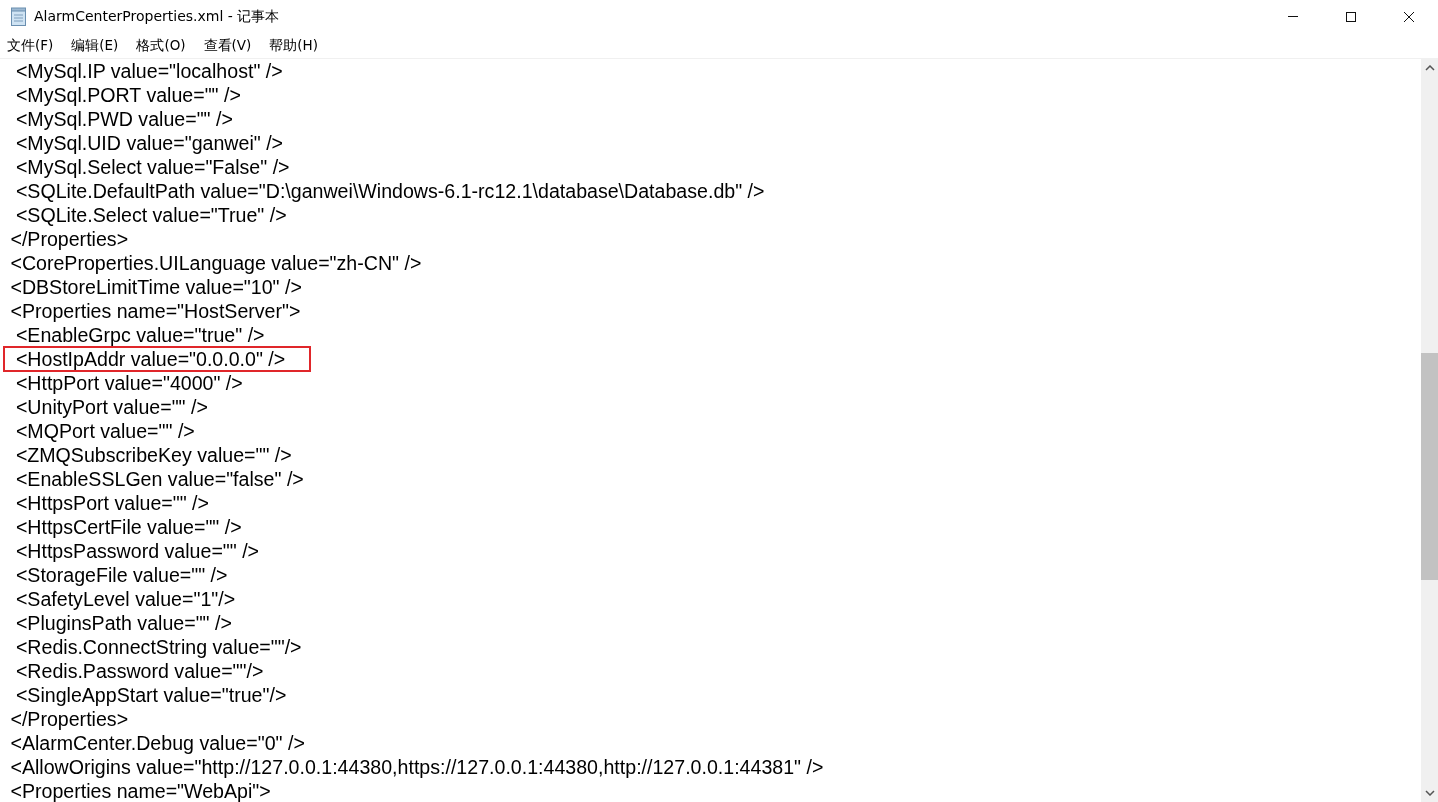 This screenshot has height=802, width=1438. I want to click on code-line: <MySql.UID value="ganwei" />, so click(148, 143).